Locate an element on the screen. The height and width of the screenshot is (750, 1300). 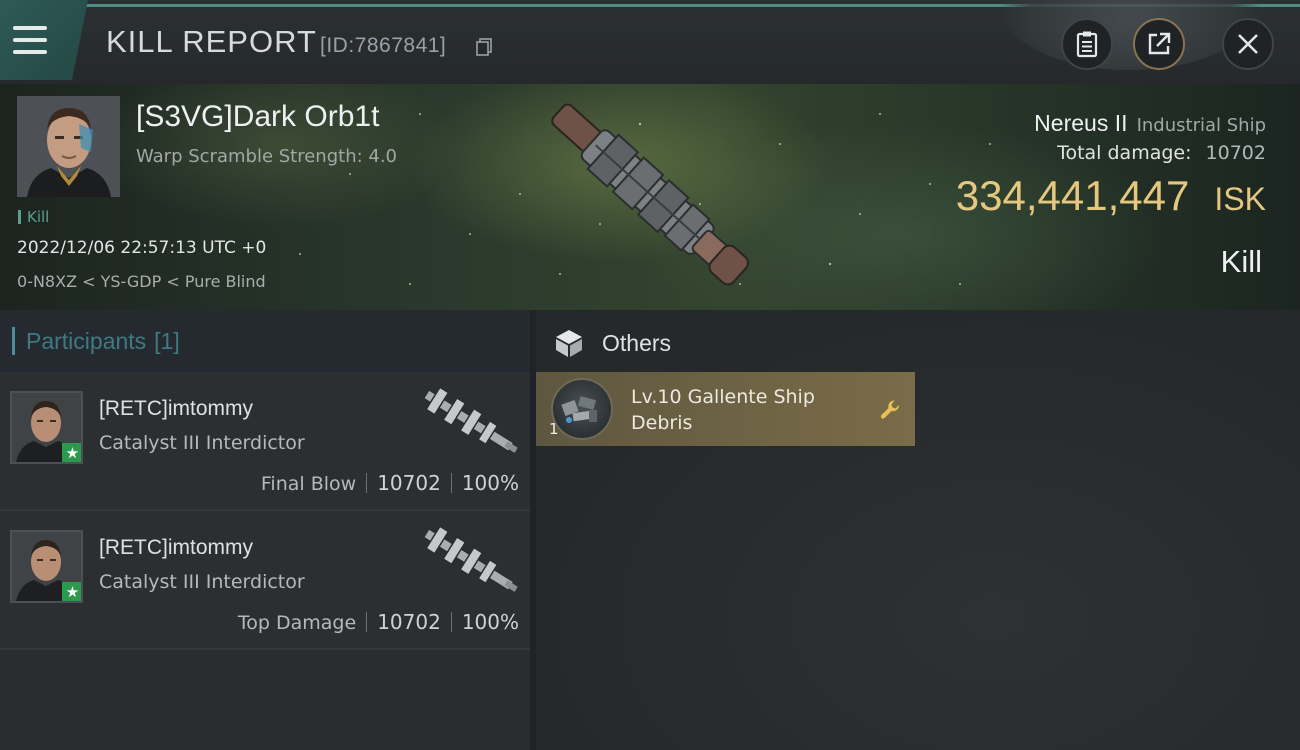
victim-ship-info: Nereus II Industrial Ship is located at coordinates (1150, 123).